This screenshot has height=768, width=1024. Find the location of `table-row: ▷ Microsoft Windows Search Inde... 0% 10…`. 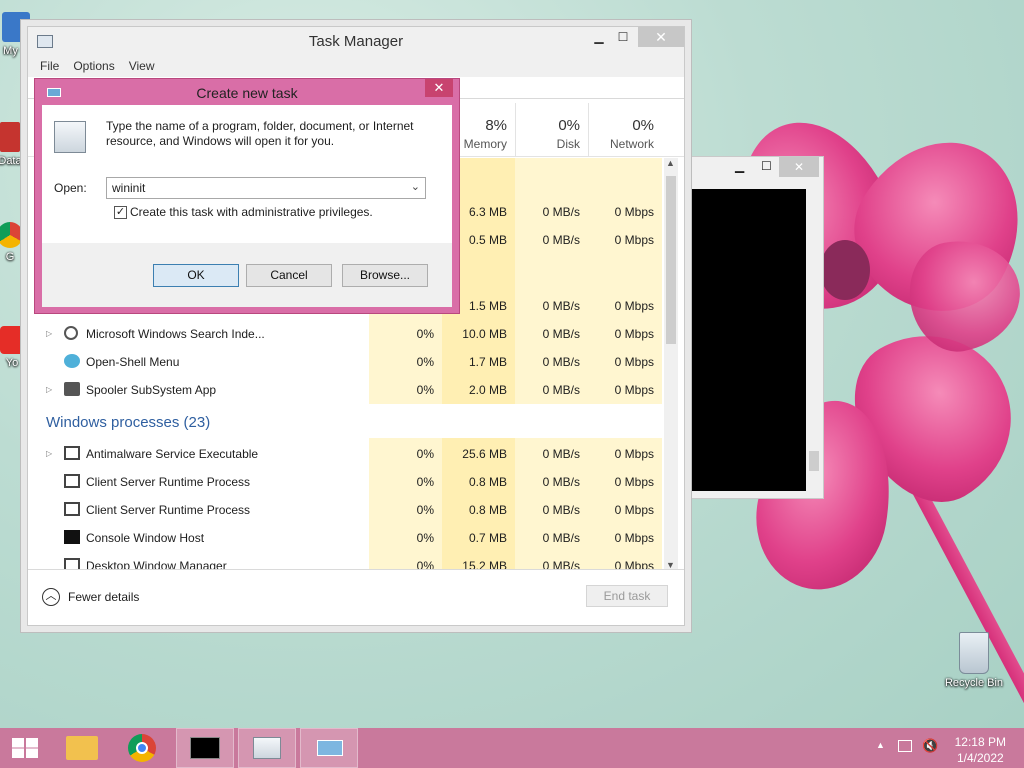

table-row: ▷ Microsoft Windows Search Inde... 0% 10… is located at coordinates (346, 334).